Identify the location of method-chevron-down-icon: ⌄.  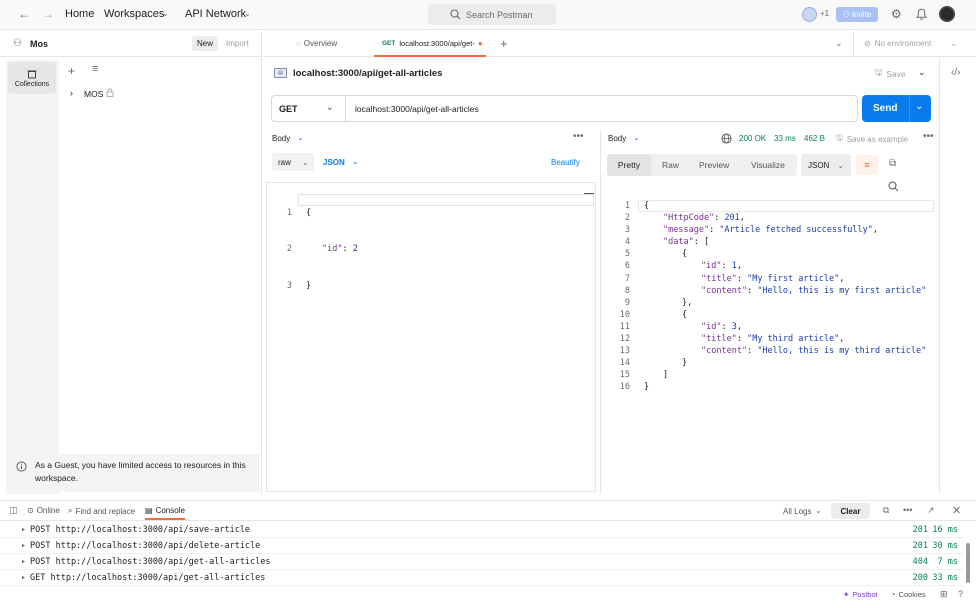
(330, 107).